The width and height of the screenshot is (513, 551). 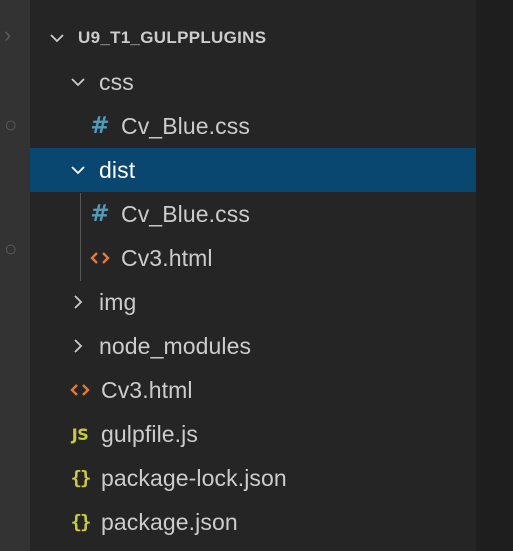 What do you see at coordinates (271, 522) in the screenshot?
I see `tree-file-package: {} package.json` at bounding box center [271, 522].